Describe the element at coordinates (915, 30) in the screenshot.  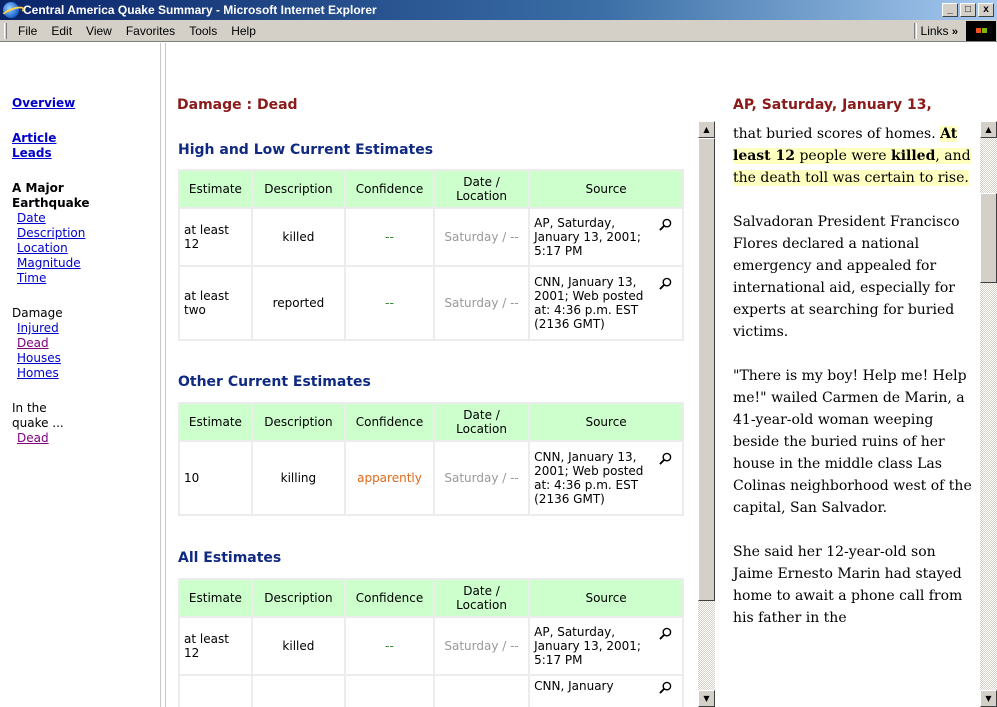
I see `links-grip` at that location.